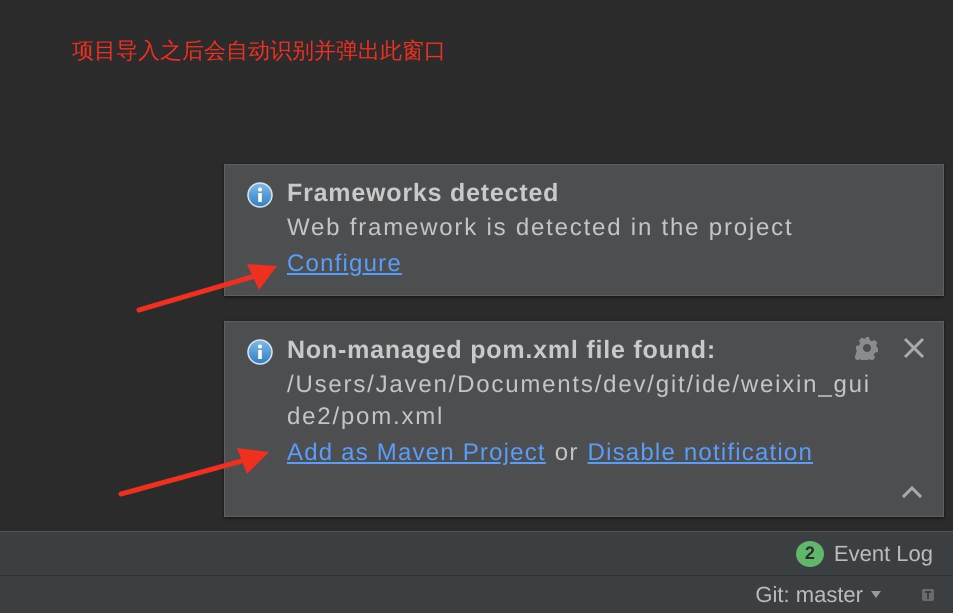 Image resolution: width=953 pixels, height=613 pixels. What do you see at coordinates (914, 348) in the screenshot?
I see `close-icon` at bounding box center [914, 348].